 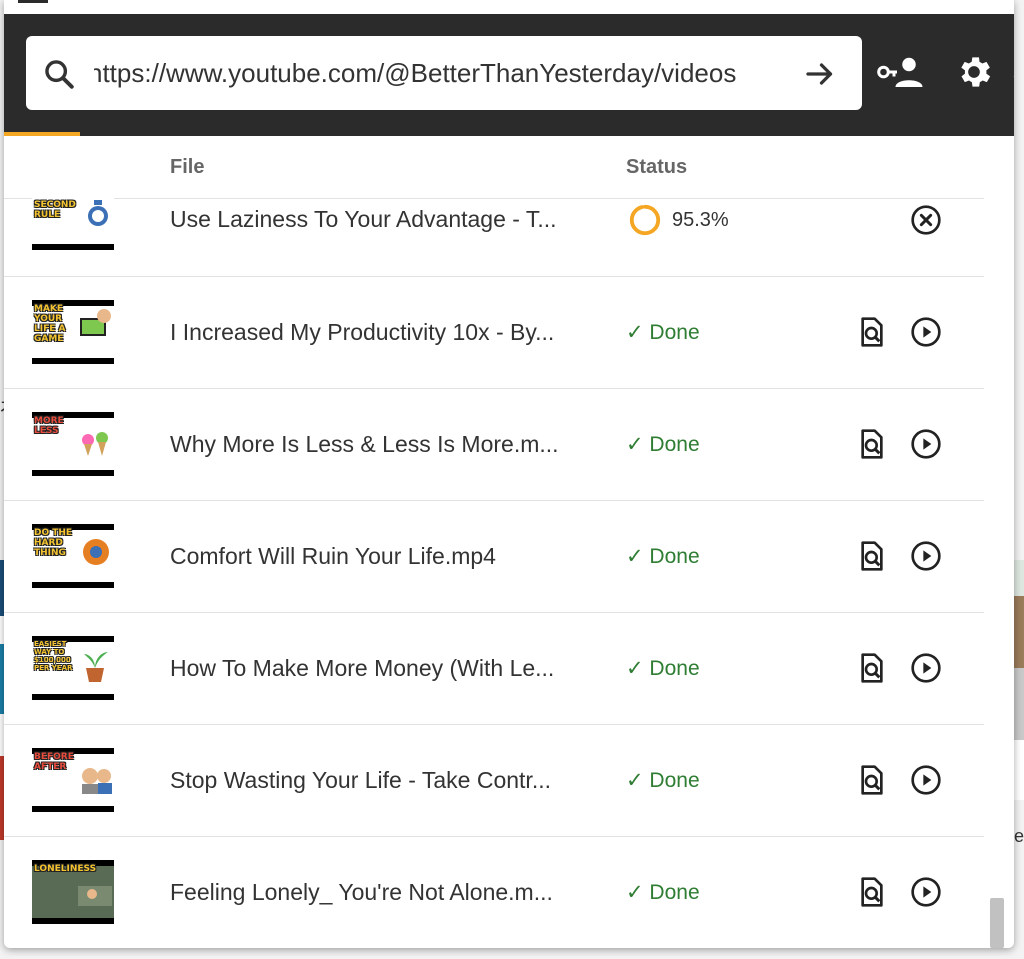 I want to click on column-file: File, so click(x=187, y=167).